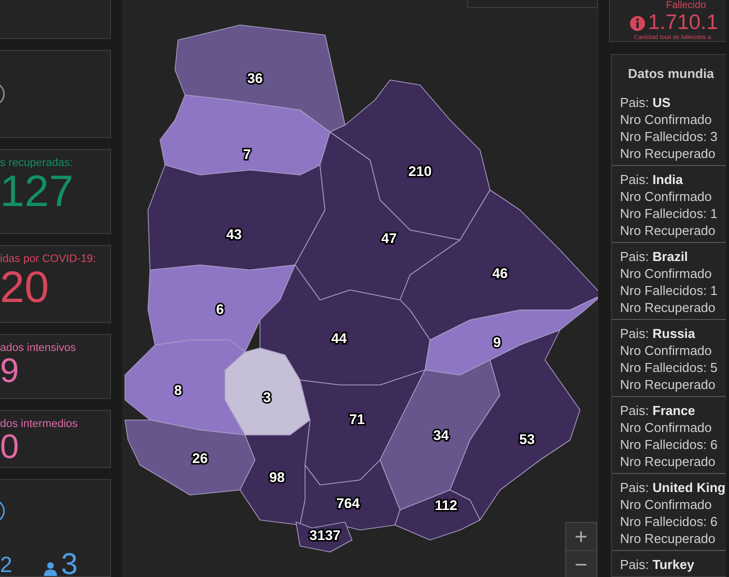 This screenshot has width=729, height=577. What do you see at coordinates (420, 171) in the screenshot?
I see `case-count-label: 210` at bounding box center [420, 171].